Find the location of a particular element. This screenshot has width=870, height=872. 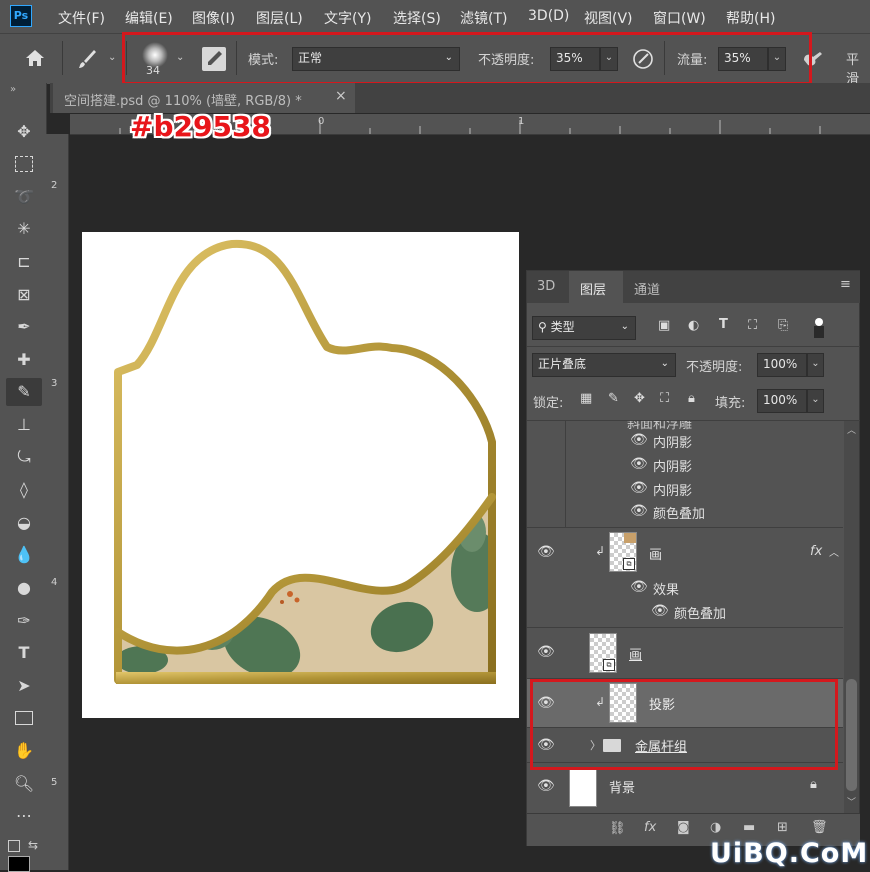

dodge-tool-icon: ● is located at coordinates (24, 588).